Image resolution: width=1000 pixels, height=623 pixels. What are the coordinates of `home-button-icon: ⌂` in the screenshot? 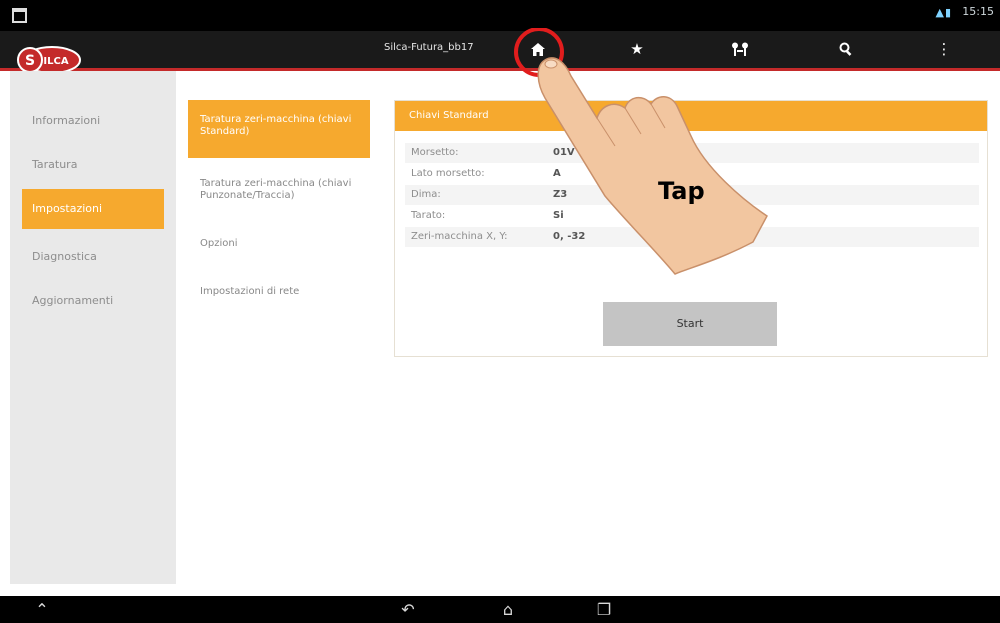 It's located at (508, 609).